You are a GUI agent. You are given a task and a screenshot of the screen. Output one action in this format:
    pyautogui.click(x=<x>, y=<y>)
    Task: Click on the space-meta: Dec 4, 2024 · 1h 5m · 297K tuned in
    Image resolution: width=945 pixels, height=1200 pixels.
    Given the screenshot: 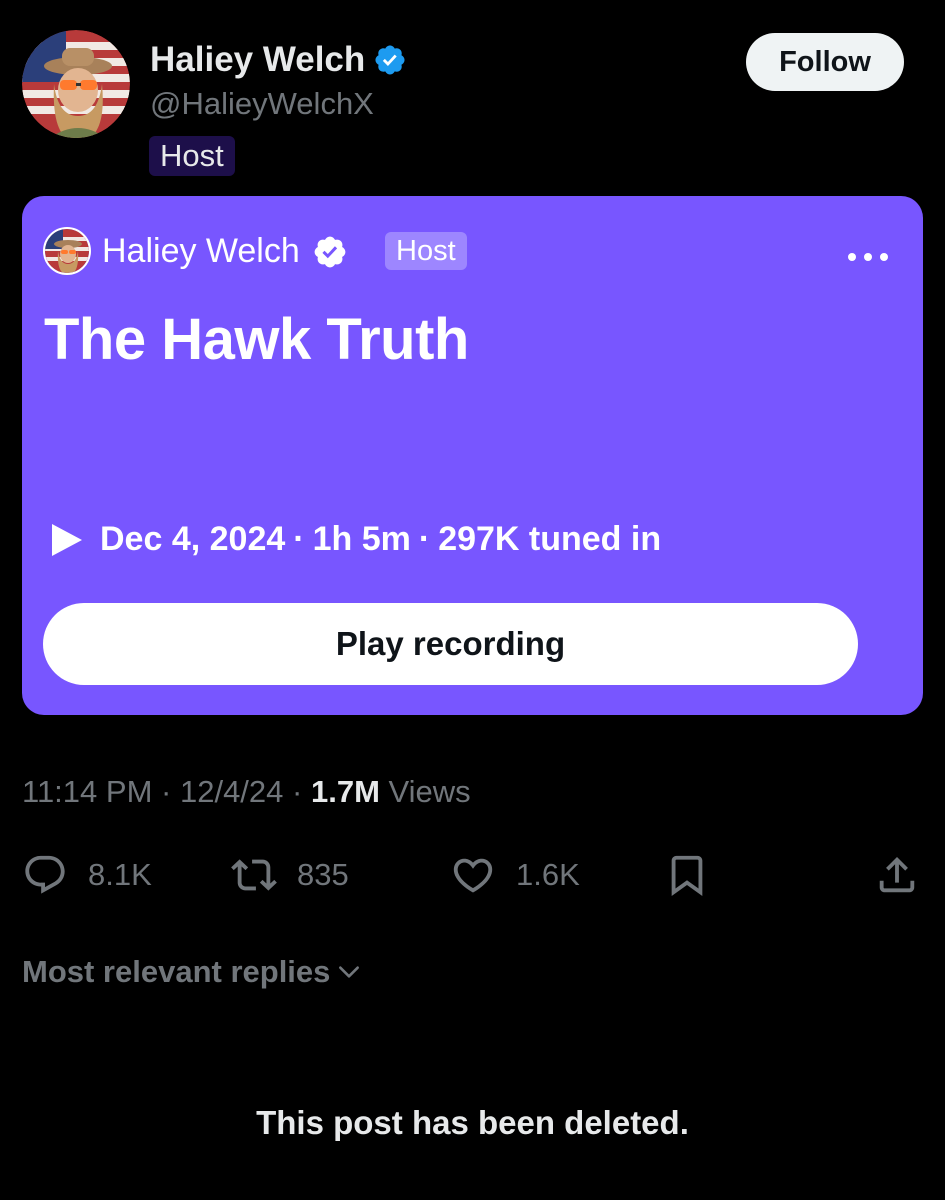 What is the action you would take?
    pyautogui.click(x=355, y=539)
    